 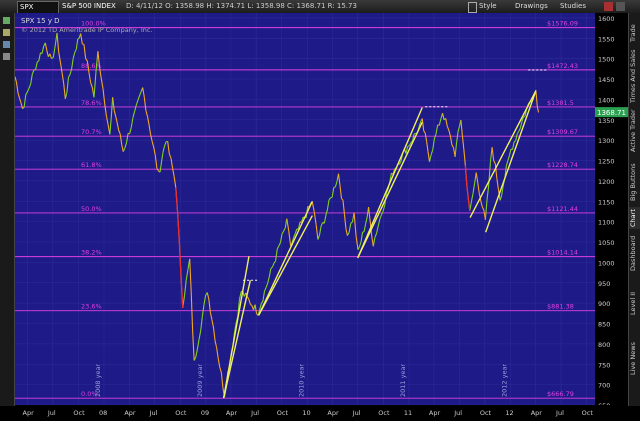 What do you see at coordinates (562, 66) in the screenshot?
I see `fib-price-label: $1472.43` at bounding box center [562, 66].